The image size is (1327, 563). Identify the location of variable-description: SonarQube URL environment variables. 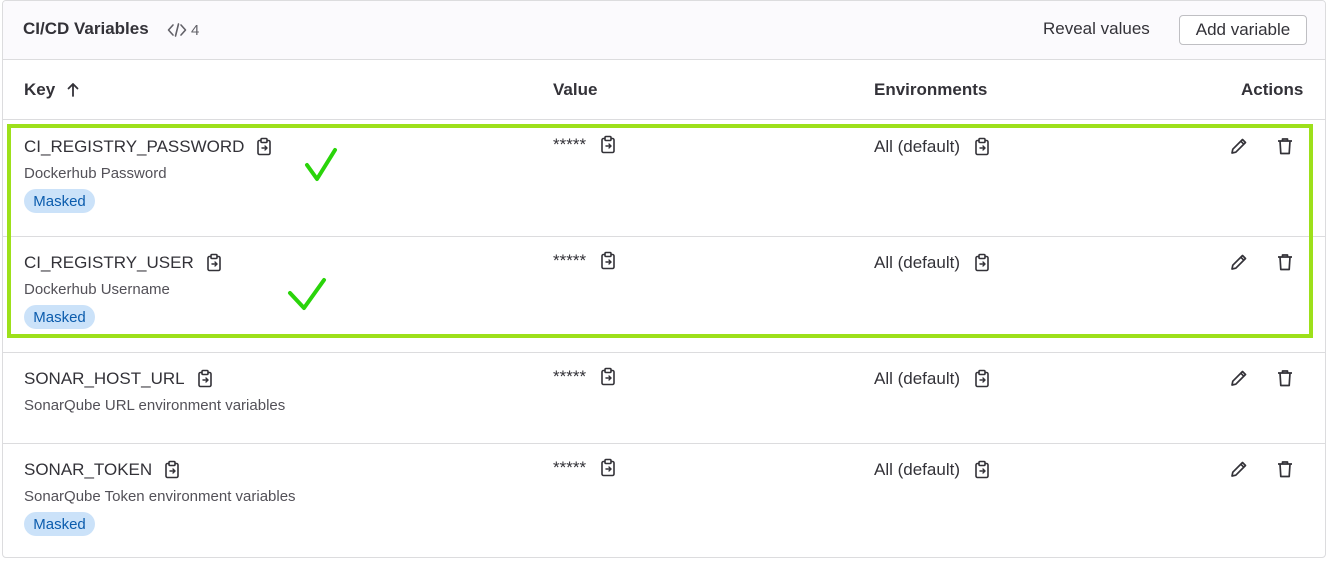
(155, 405).